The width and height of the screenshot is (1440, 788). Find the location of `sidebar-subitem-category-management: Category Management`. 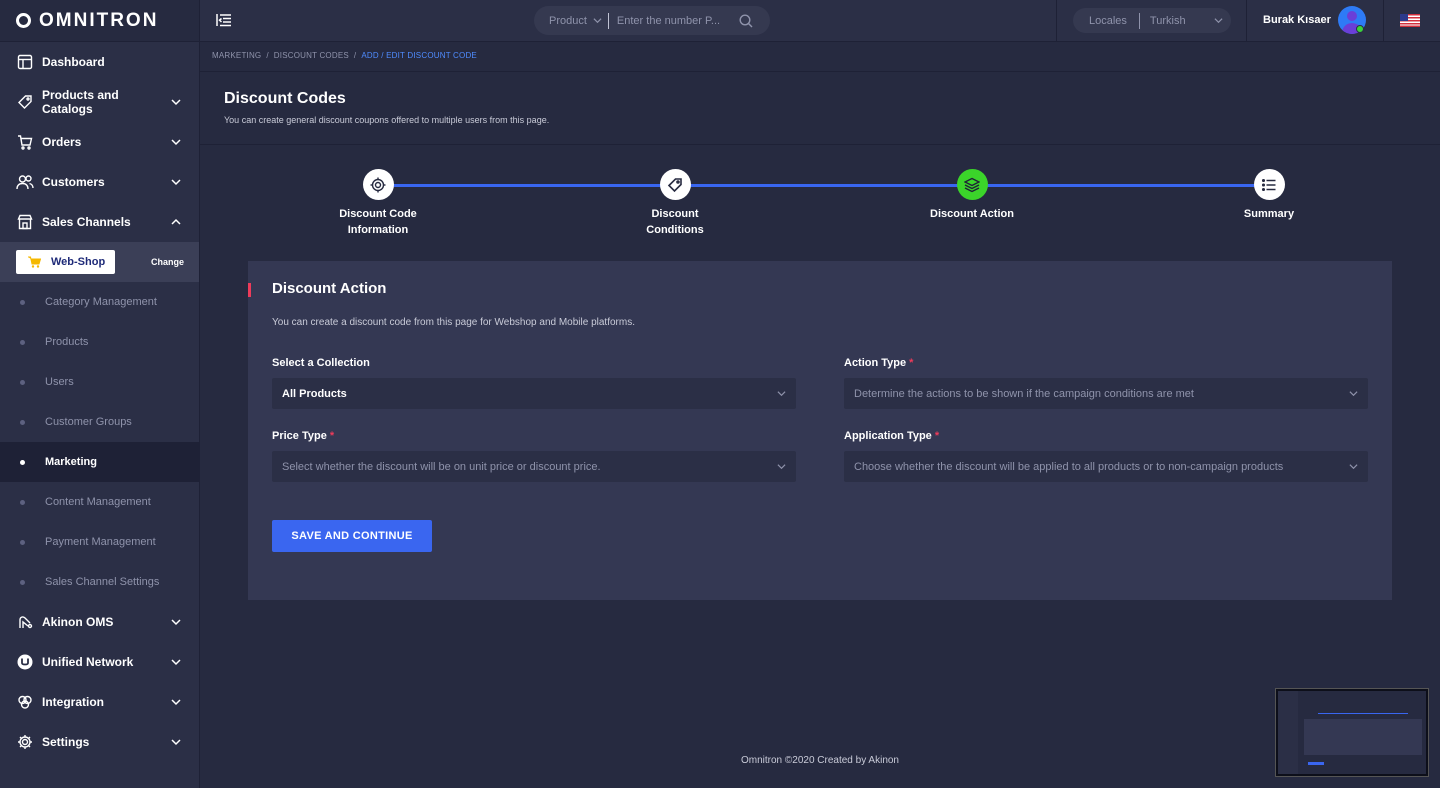

sidebar-subitem-category-management: Category Management is located at coordinates (99, 302).